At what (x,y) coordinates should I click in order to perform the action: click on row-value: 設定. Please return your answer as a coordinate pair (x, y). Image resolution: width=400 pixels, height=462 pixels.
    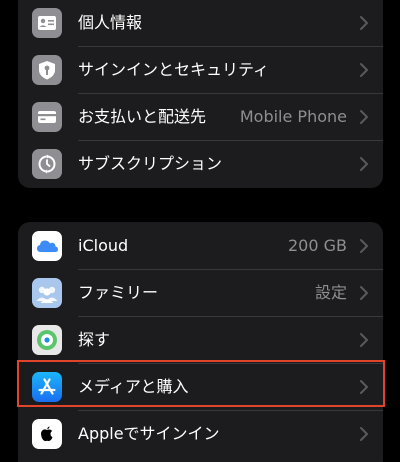
    Looking at the image, I should click on (330, 292).